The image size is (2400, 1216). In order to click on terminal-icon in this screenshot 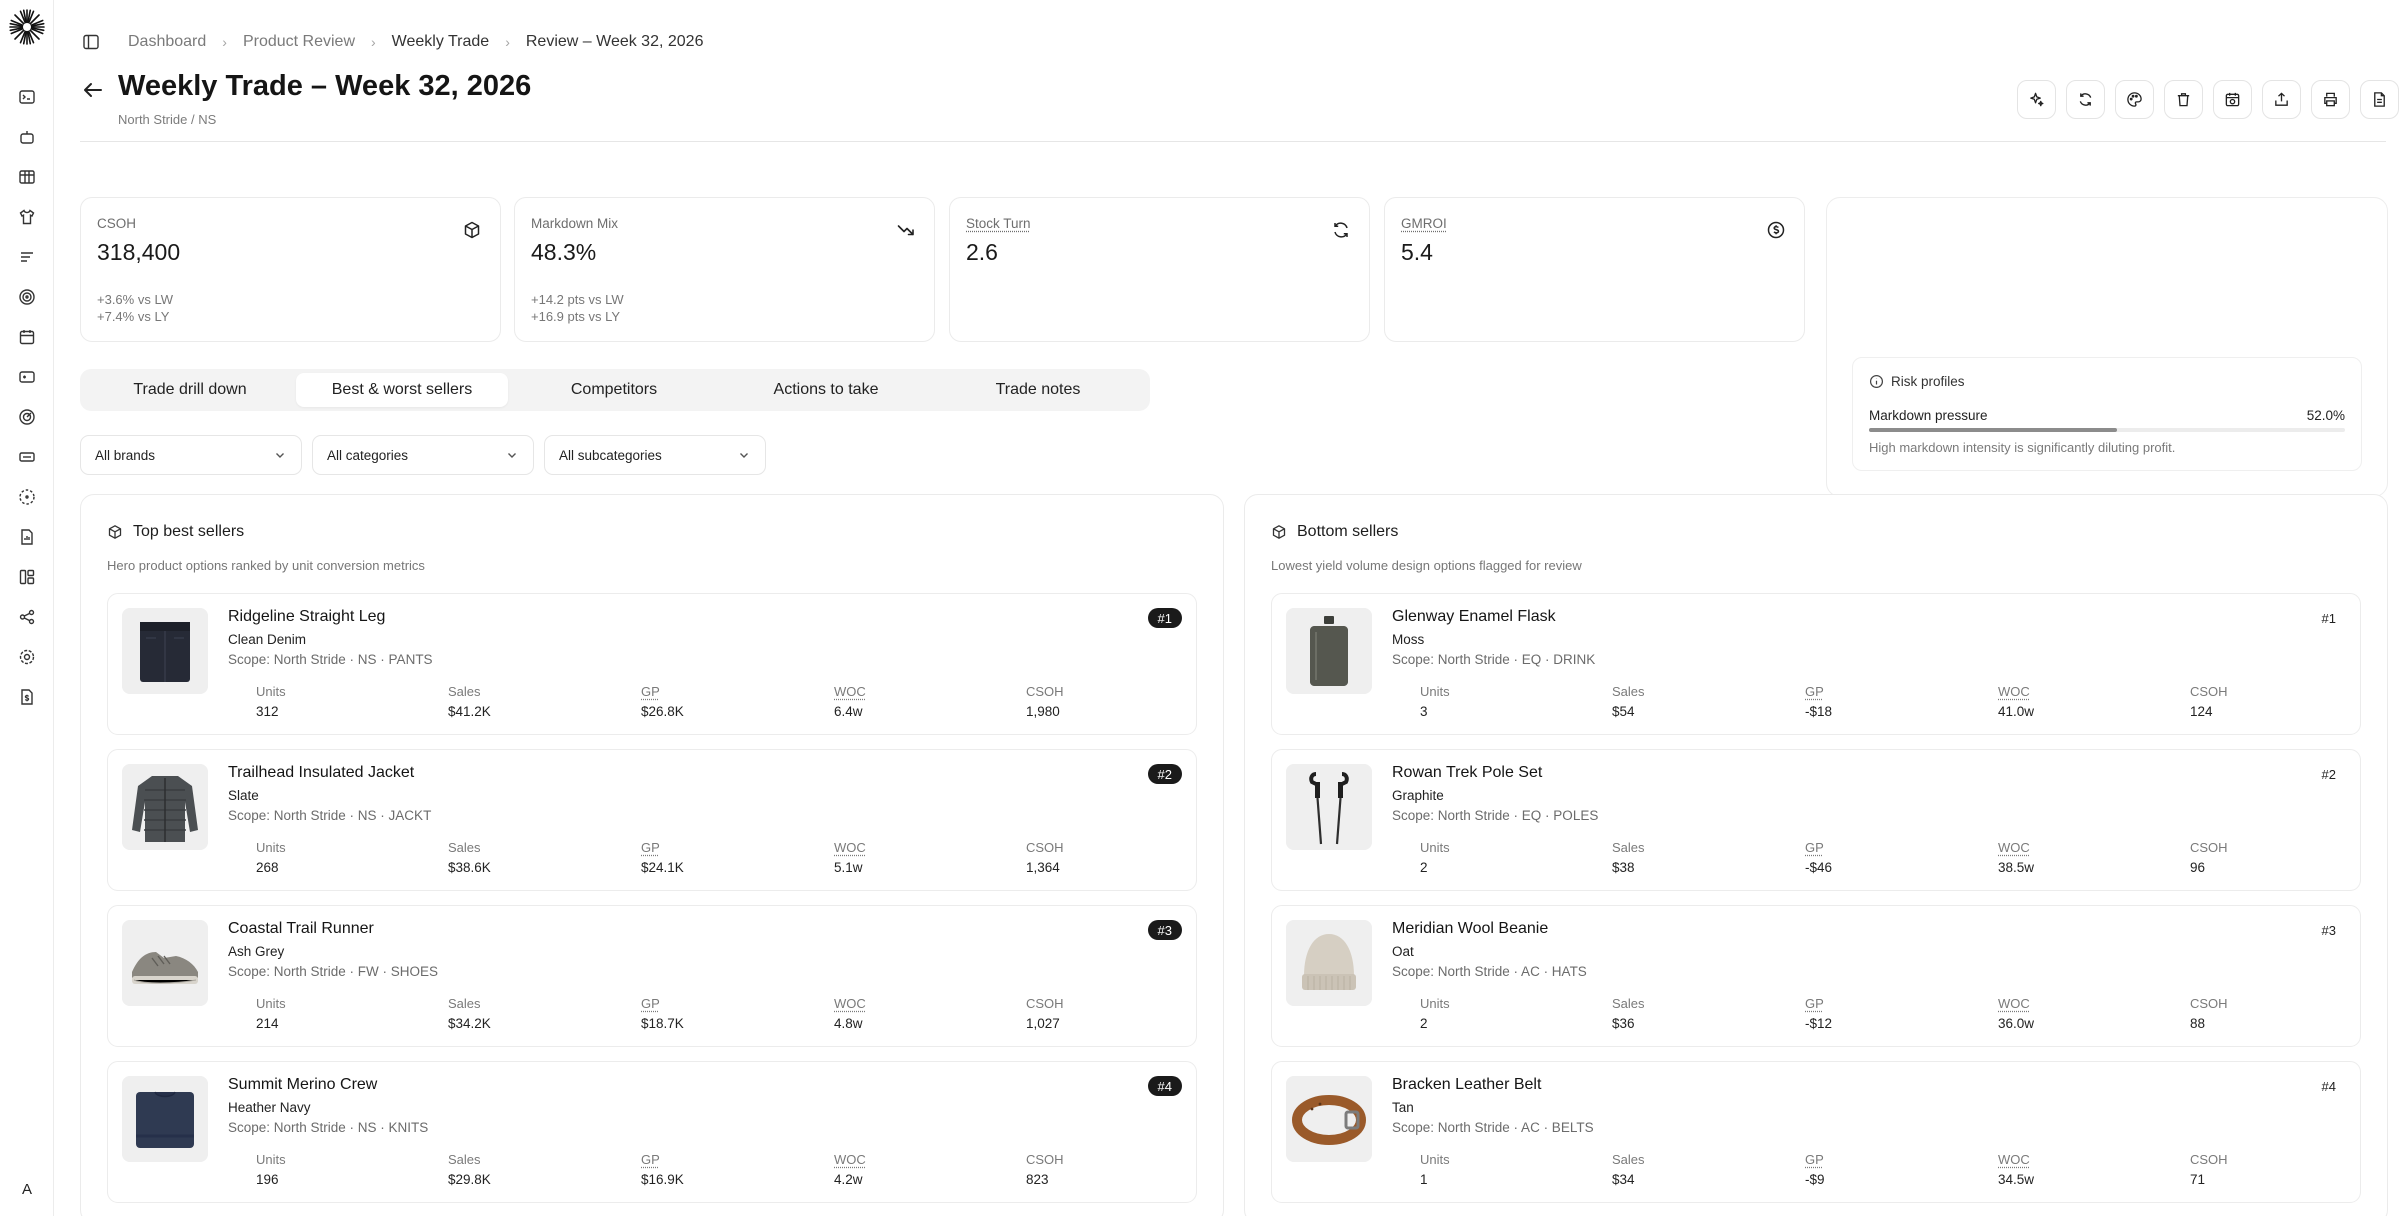, I will do `click(27, 97)`.